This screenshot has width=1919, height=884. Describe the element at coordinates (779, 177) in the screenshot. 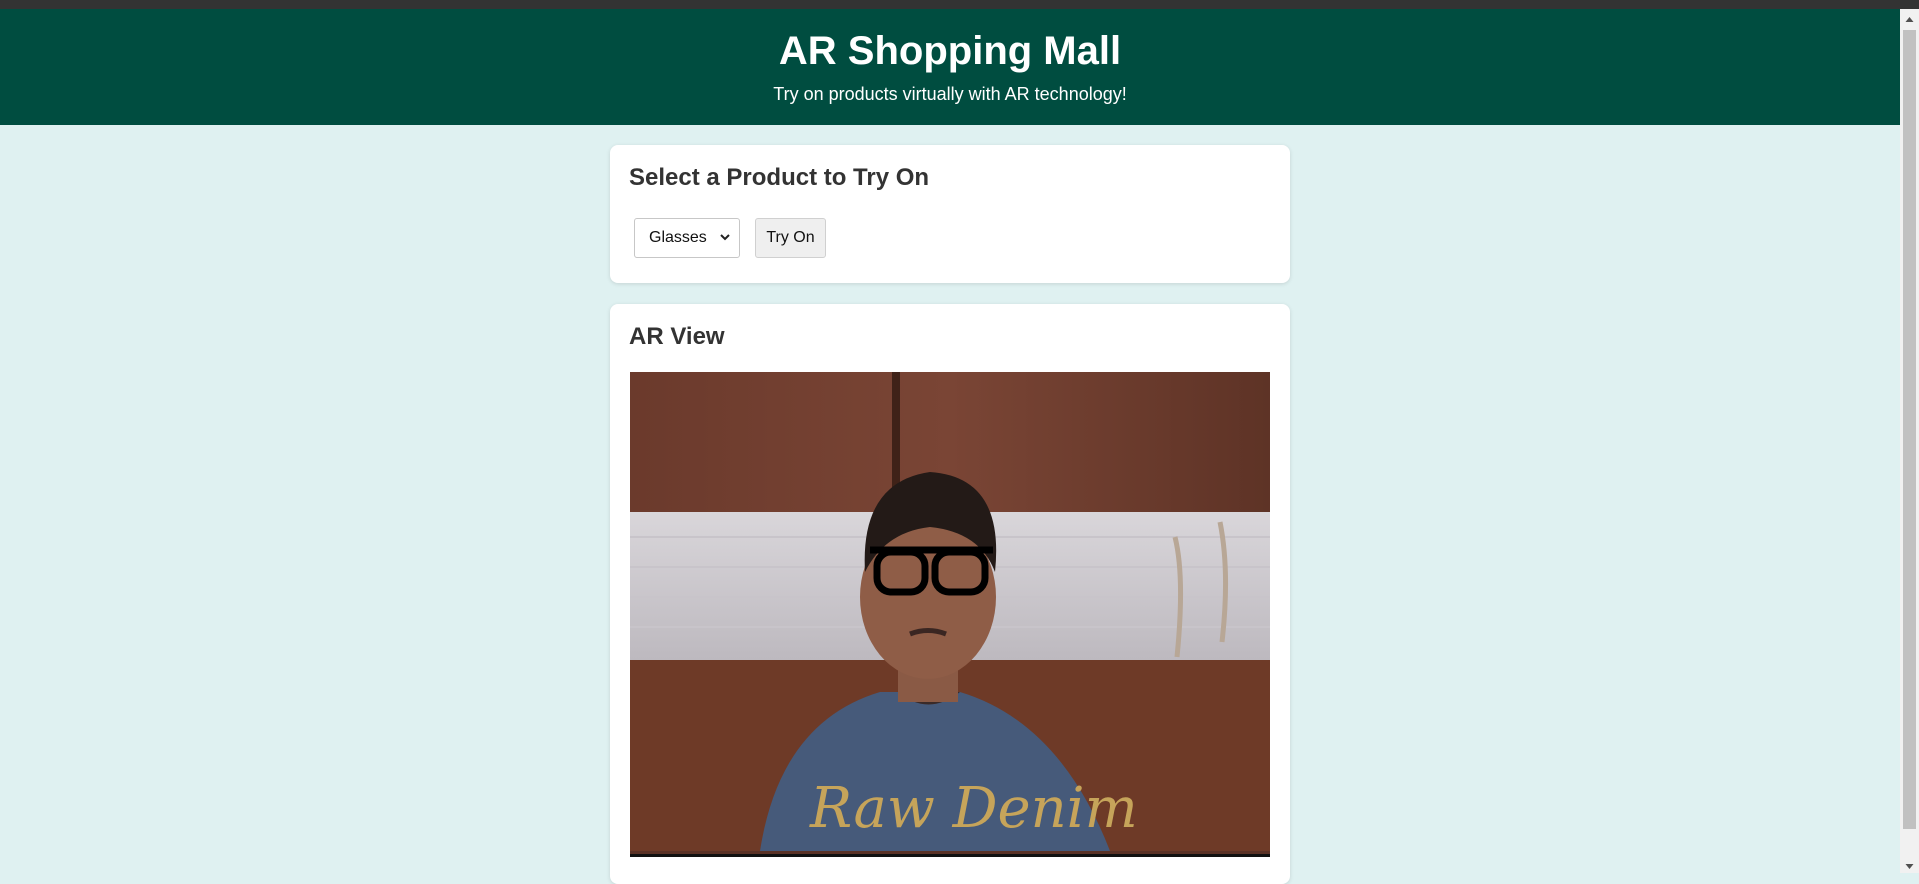

I see `selector-heading: Select a Product to Try On` at that location.